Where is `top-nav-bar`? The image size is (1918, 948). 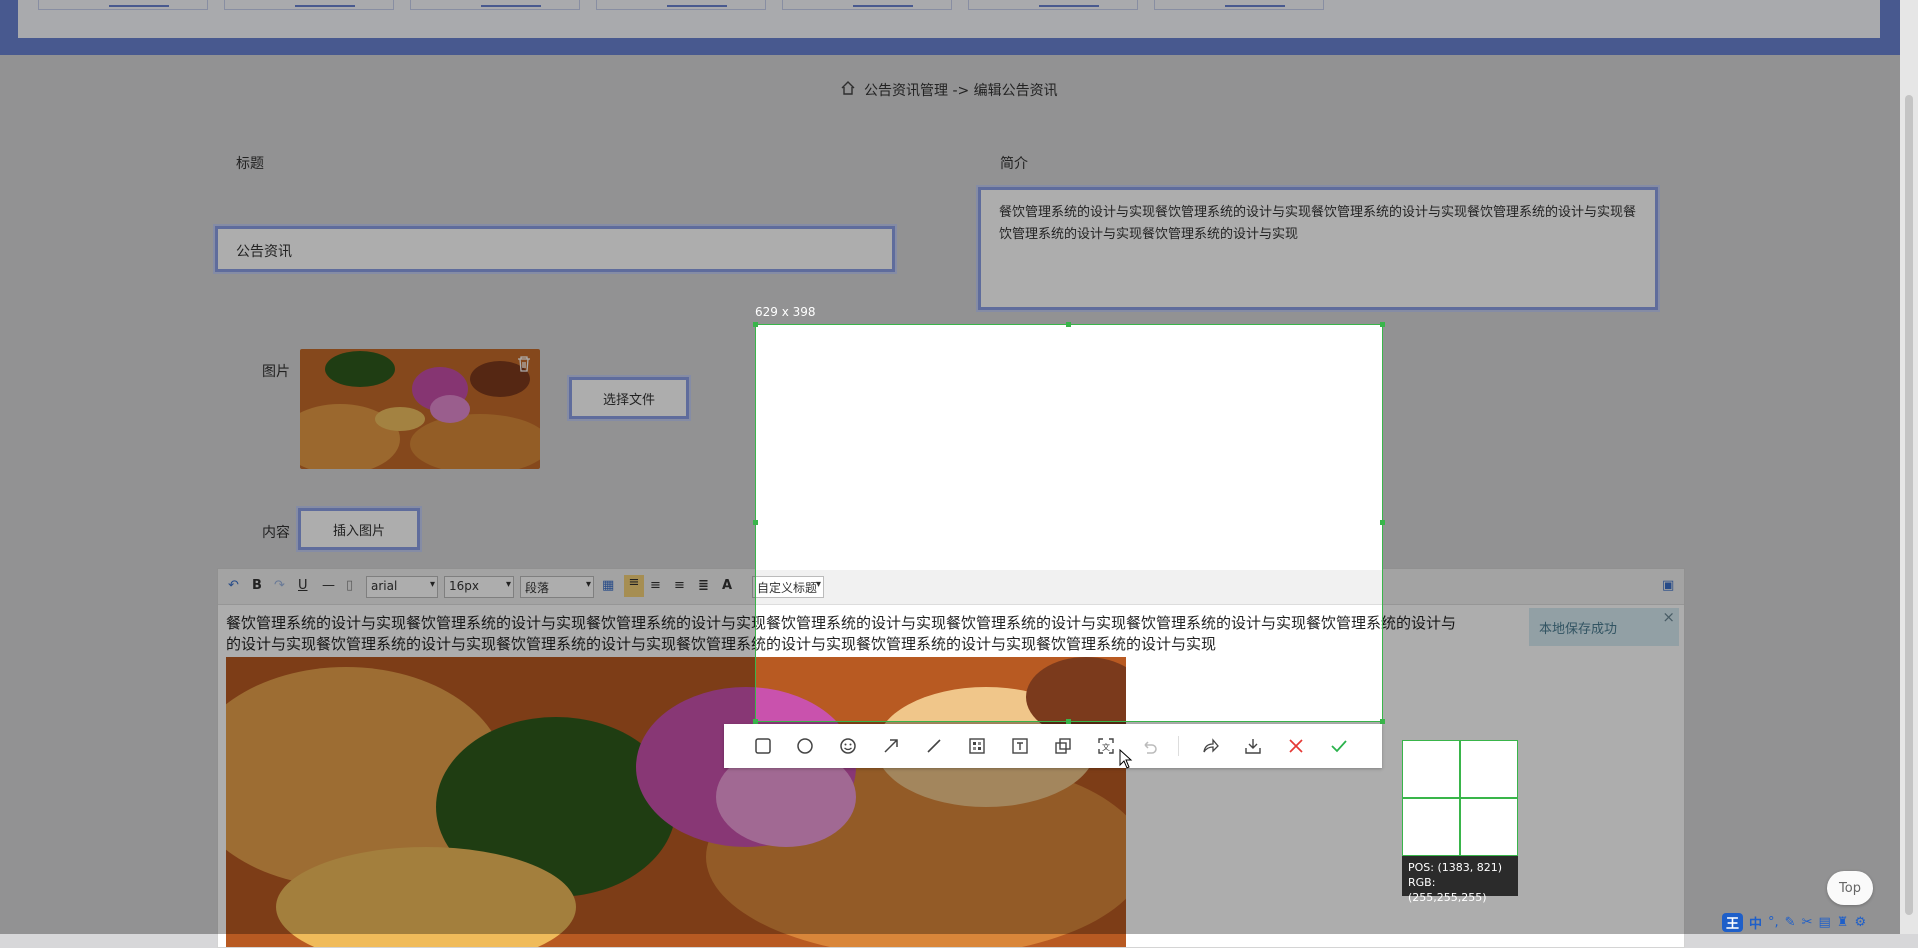
top-nav-bar is located at coordinates (959, 27).